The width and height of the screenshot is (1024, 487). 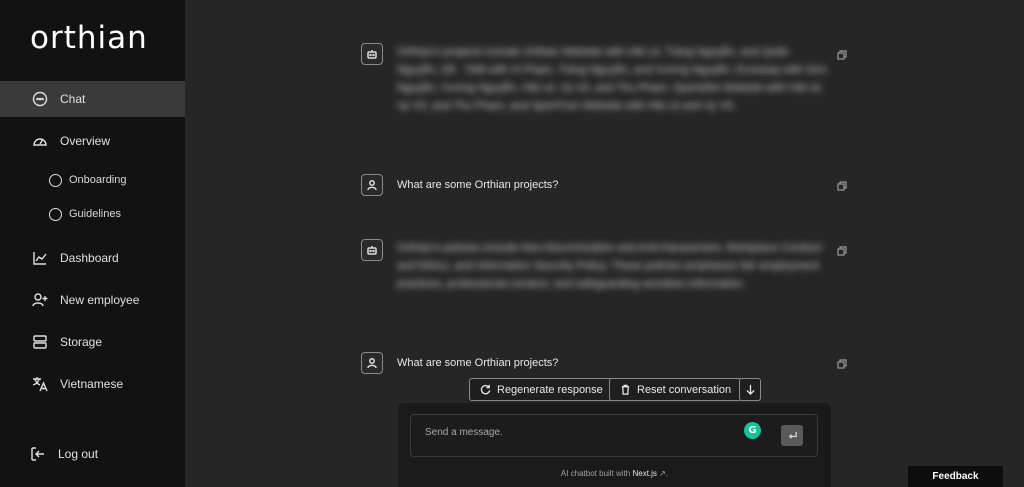 What do you see at coordinates (100, 300) in the screenshot?
I see `sidebar-item-label: New employee` at bounding box center [100, 300].